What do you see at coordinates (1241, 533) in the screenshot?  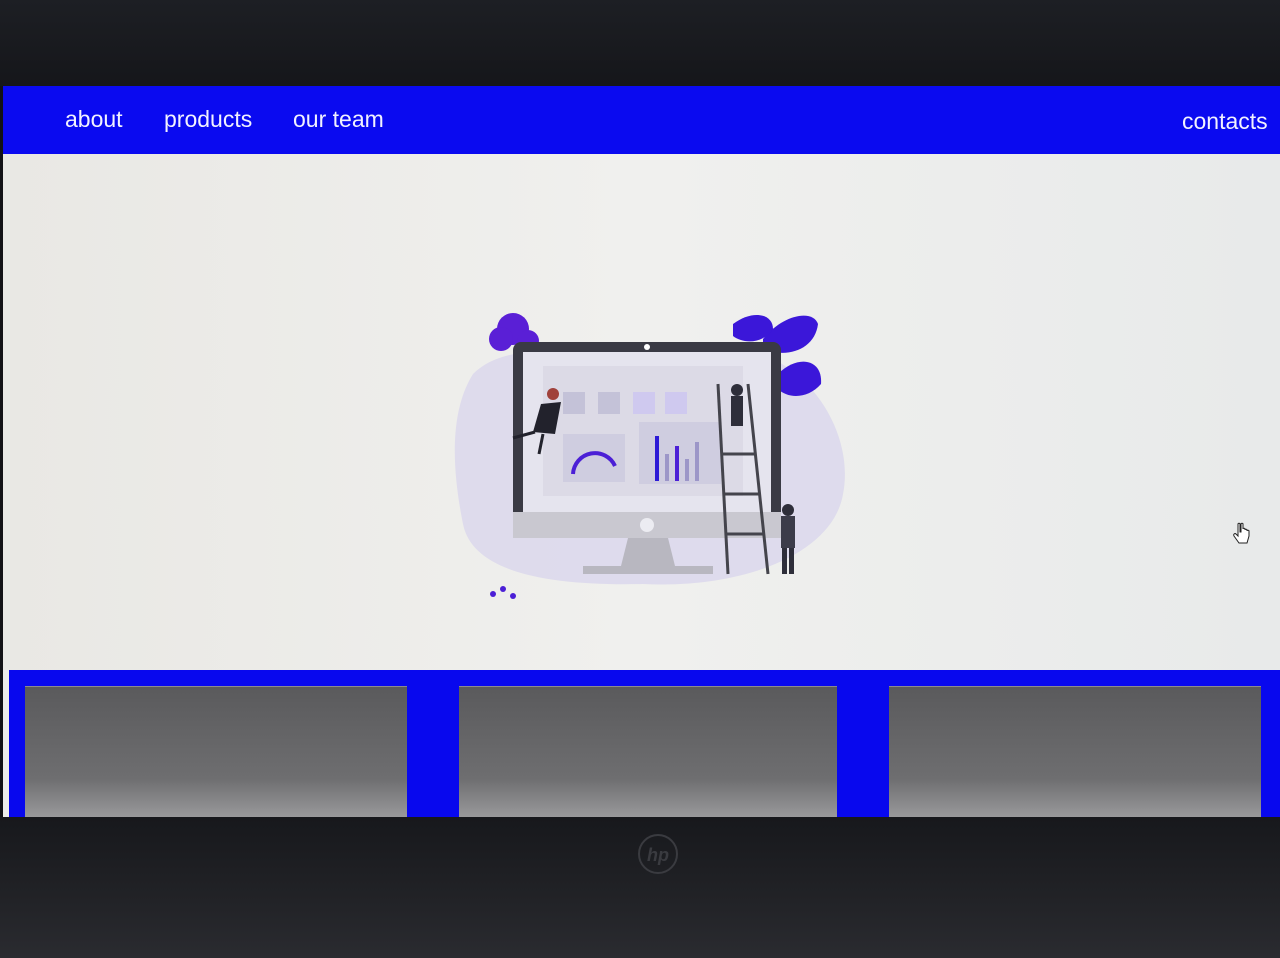 I see `hand-pointer-cursor-icon` at bounding box center [1241, 533].